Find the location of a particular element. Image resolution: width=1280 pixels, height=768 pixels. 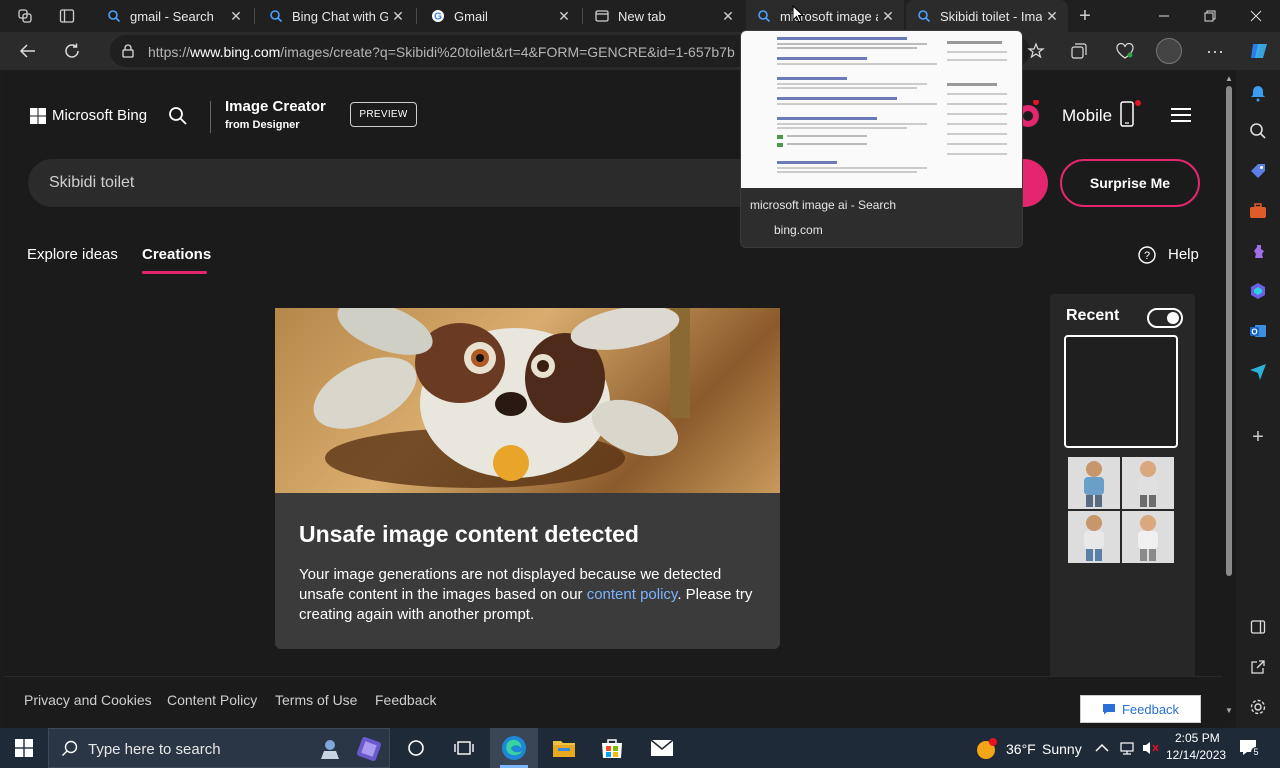

copilot-icon is located at coordinates (1259, 51).